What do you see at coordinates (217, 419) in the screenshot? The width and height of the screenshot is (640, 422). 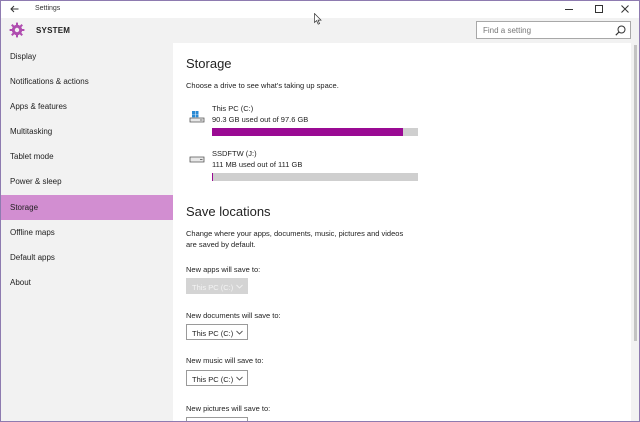 I see `new-pictures-dropdown` at bounding box center [217, 419].